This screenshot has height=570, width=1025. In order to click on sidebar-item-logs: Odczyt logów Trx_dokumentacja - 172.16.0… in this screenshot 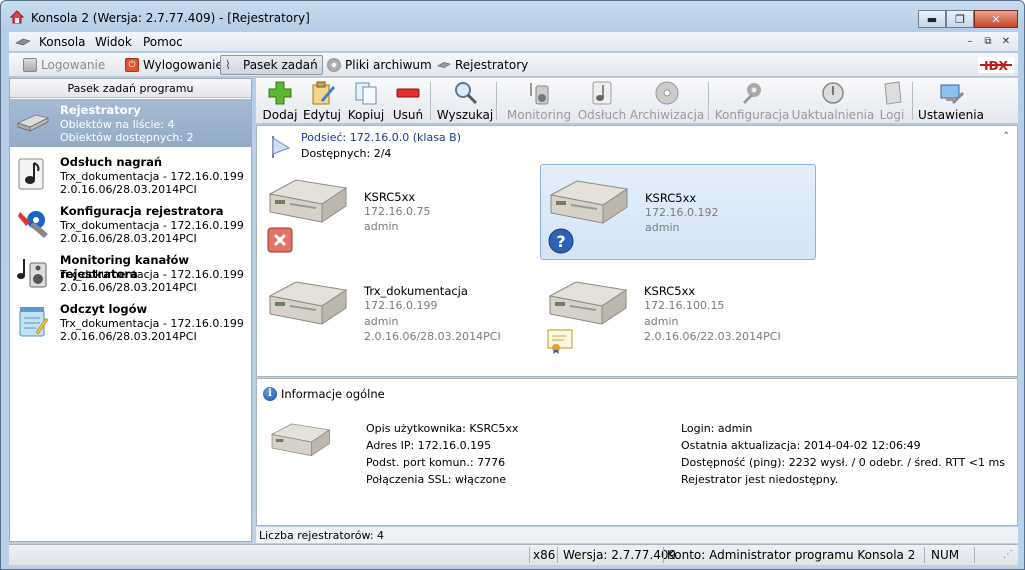, I will do `click(130, 322)`.